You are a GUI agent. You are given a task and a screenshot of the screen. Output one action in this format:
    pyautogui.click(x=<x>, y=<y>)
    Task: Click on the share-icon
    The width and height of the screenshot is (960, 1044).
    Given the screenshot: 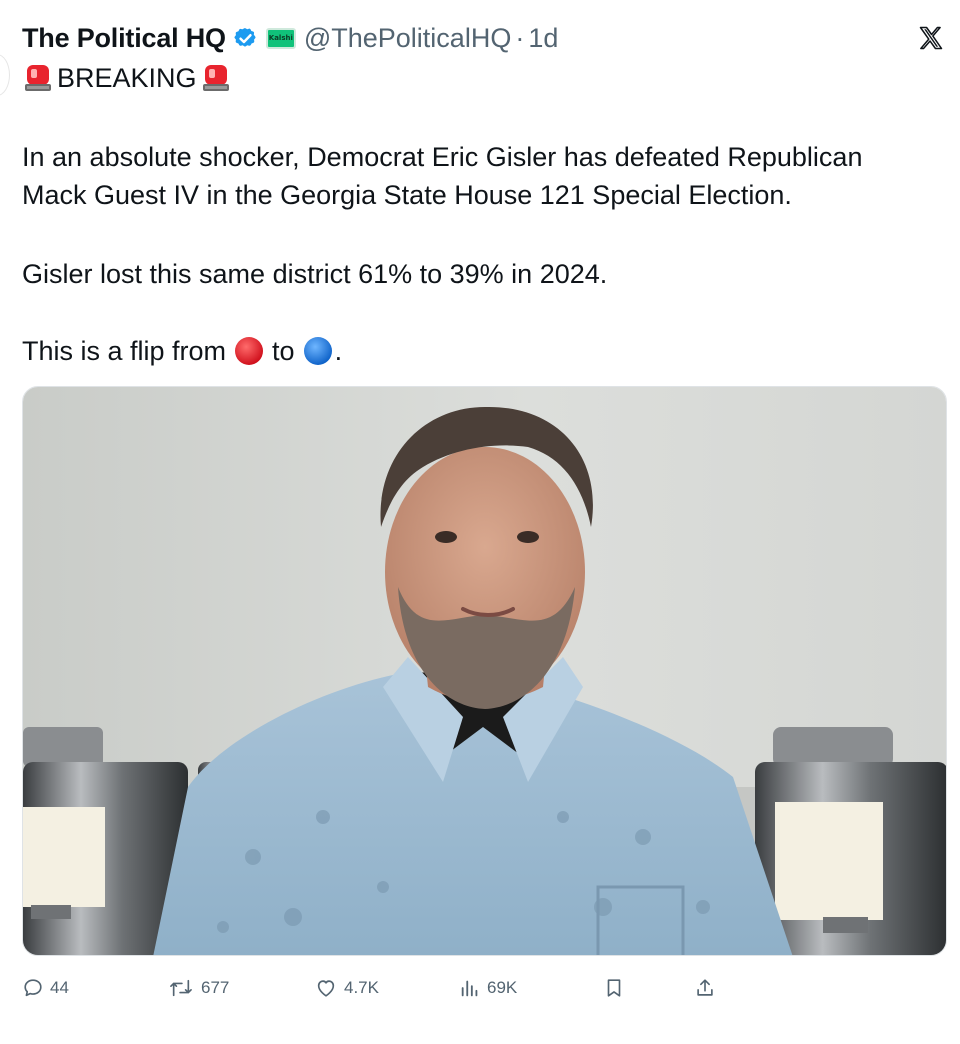 What is the action you would take?
    pyautogui.click(x=705, y=987)
    